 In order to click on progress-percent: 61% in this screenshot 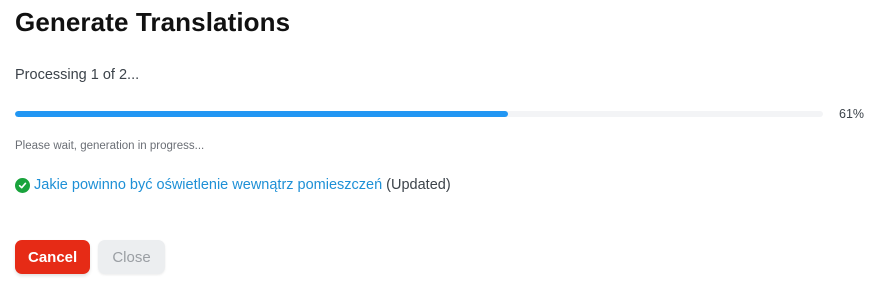, I will do `click(852, 114)`.